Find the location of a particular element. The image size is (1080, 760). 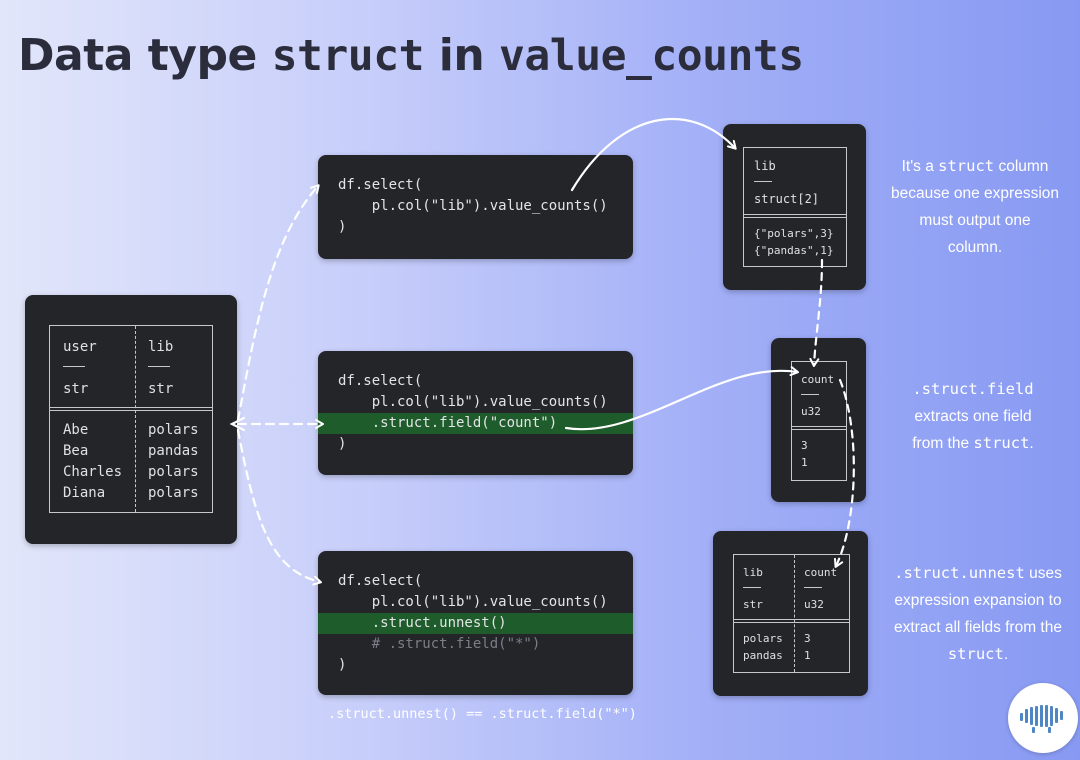

result-struct-card: lib struct[2] {"polars",3} {"pandas",1} is located at coordinates (794, 207).